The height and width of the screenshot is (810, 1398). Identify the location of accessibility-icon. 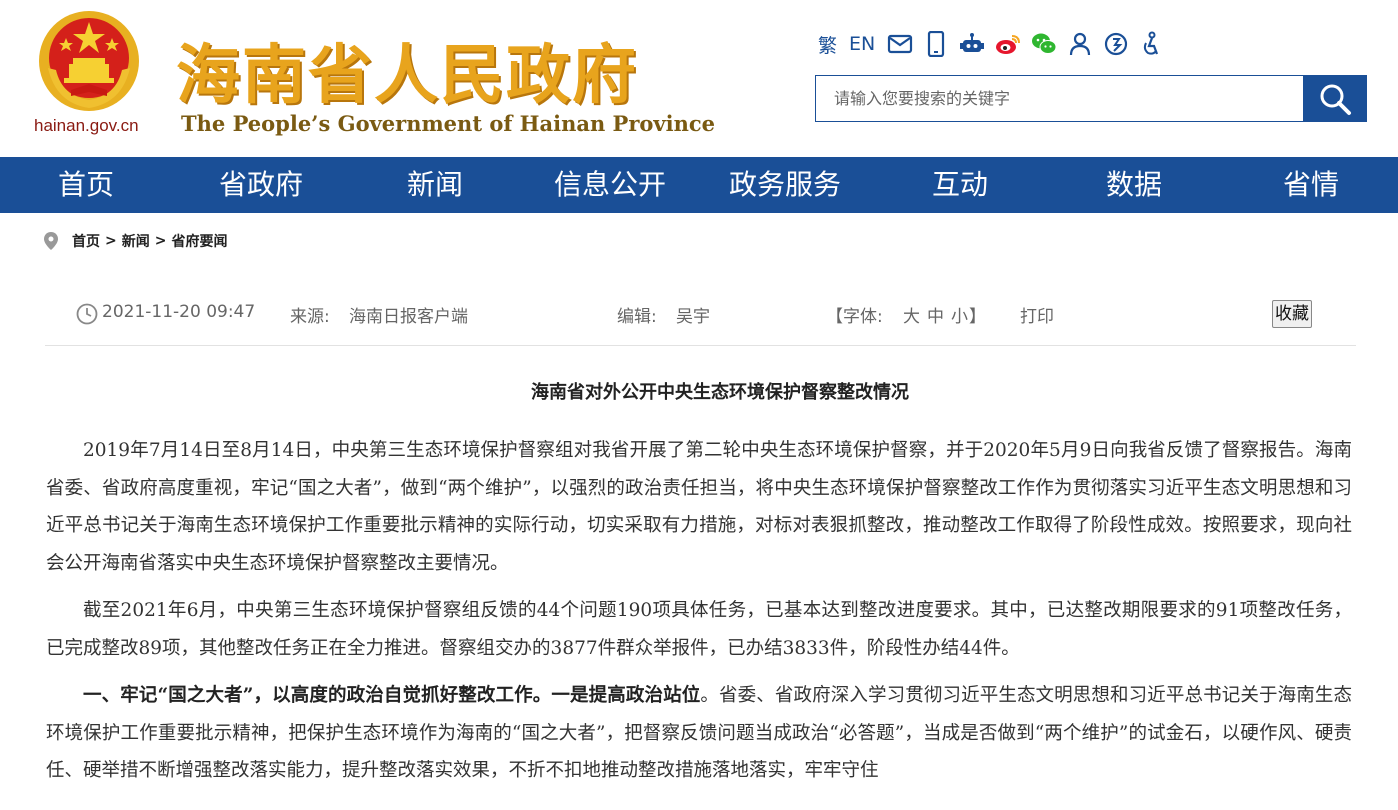
(1116, 44).